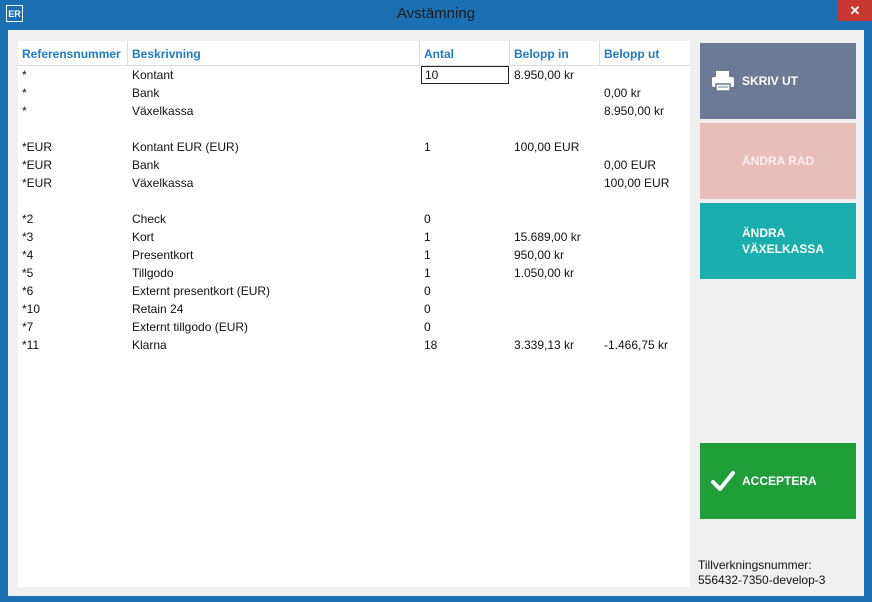 This screenshot has width=872, height=602. I want to click on print-button: SKRIV UT, so click(778, 81).